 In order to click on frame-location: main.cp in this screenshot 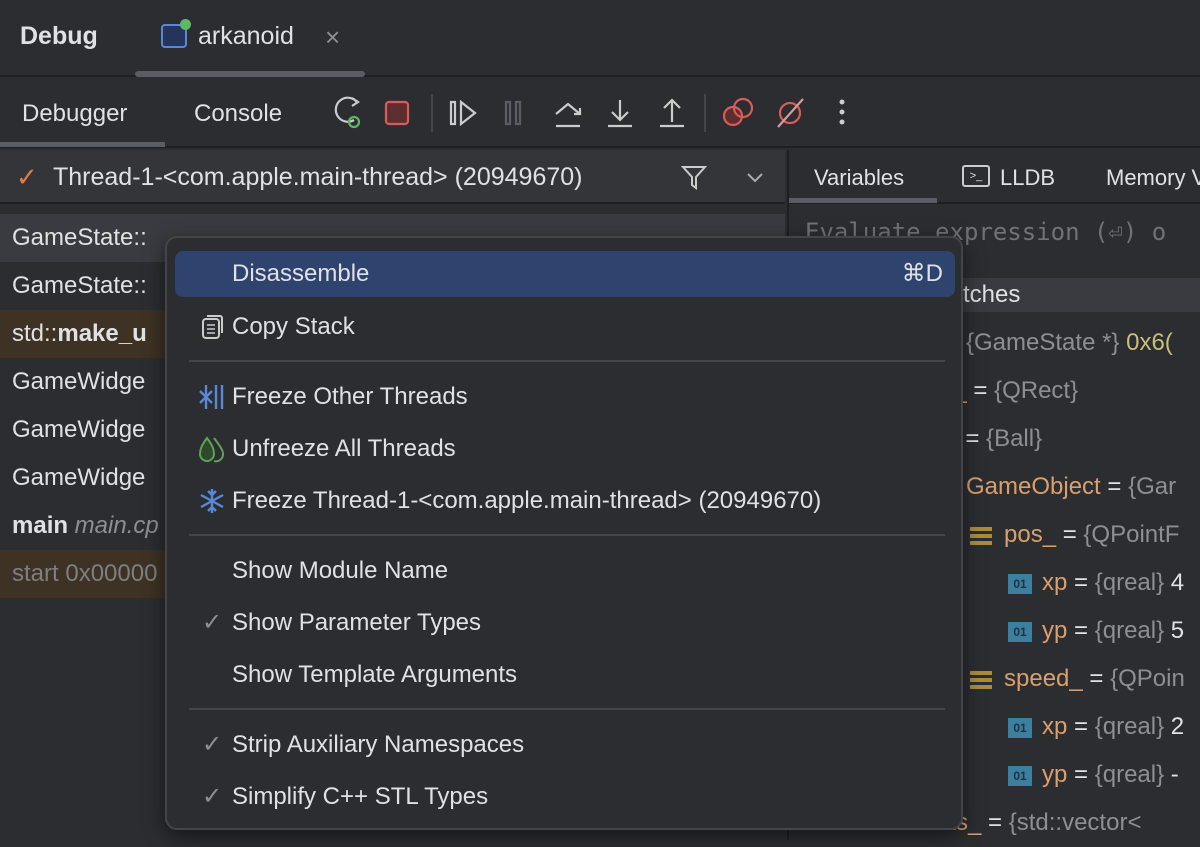, I will do `click(113, 525)`.